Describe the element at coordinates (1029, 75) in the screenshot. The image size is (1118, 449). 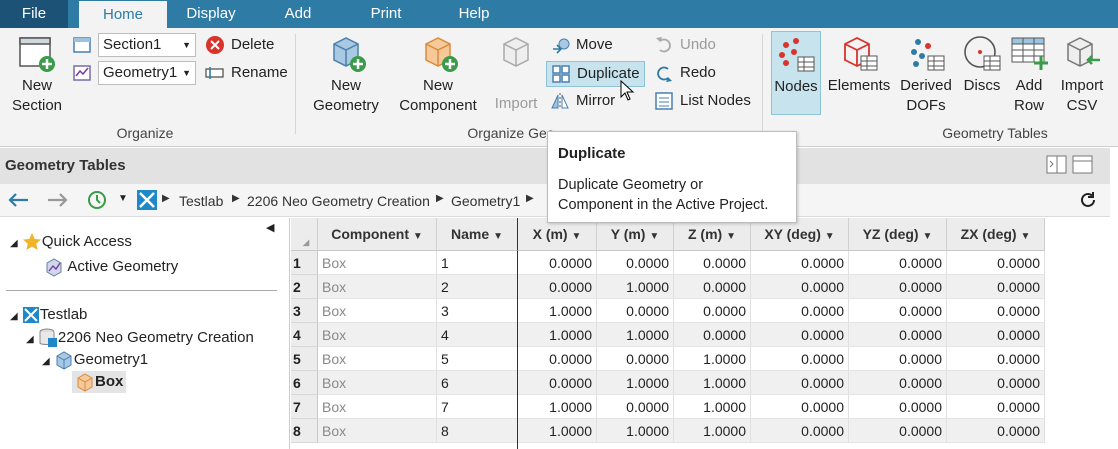
I see `add-row-button: Add Row` at that location.